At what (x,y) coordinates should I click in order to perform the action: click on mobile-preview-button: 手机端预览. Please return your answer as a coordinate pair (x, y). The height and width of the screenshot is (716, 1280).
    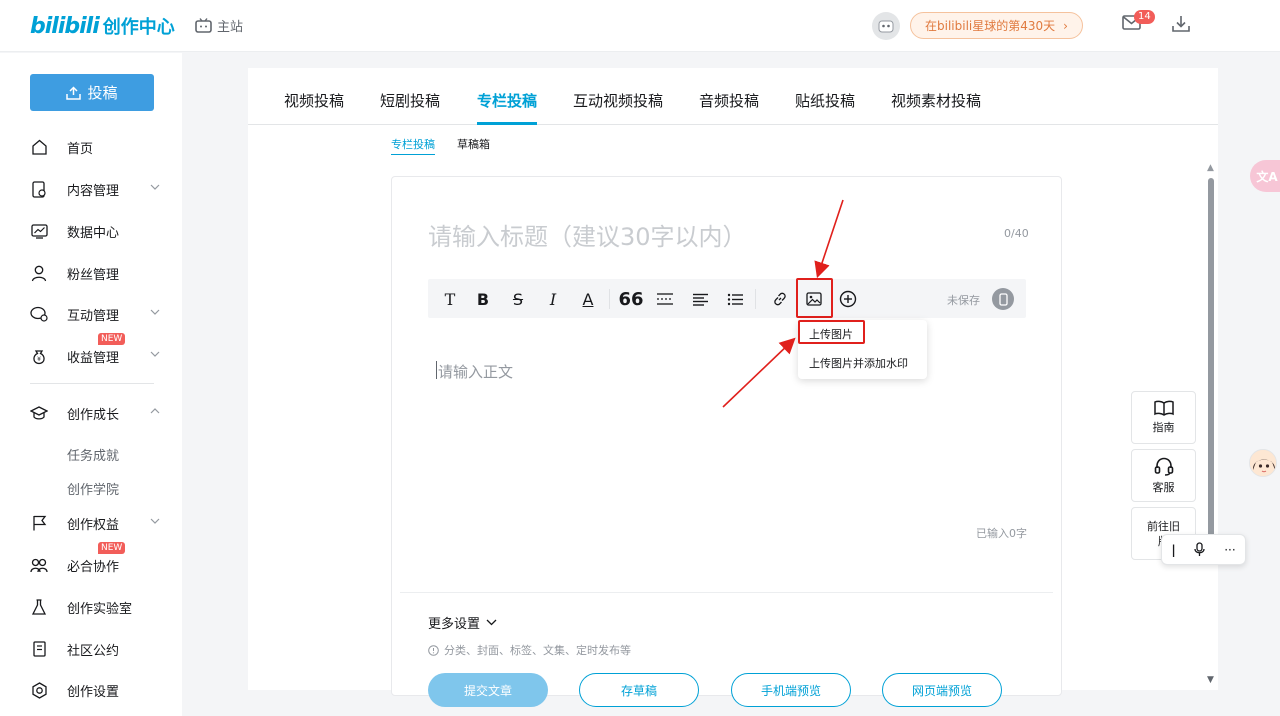
    Looking at the image, I should click on (791, 690).